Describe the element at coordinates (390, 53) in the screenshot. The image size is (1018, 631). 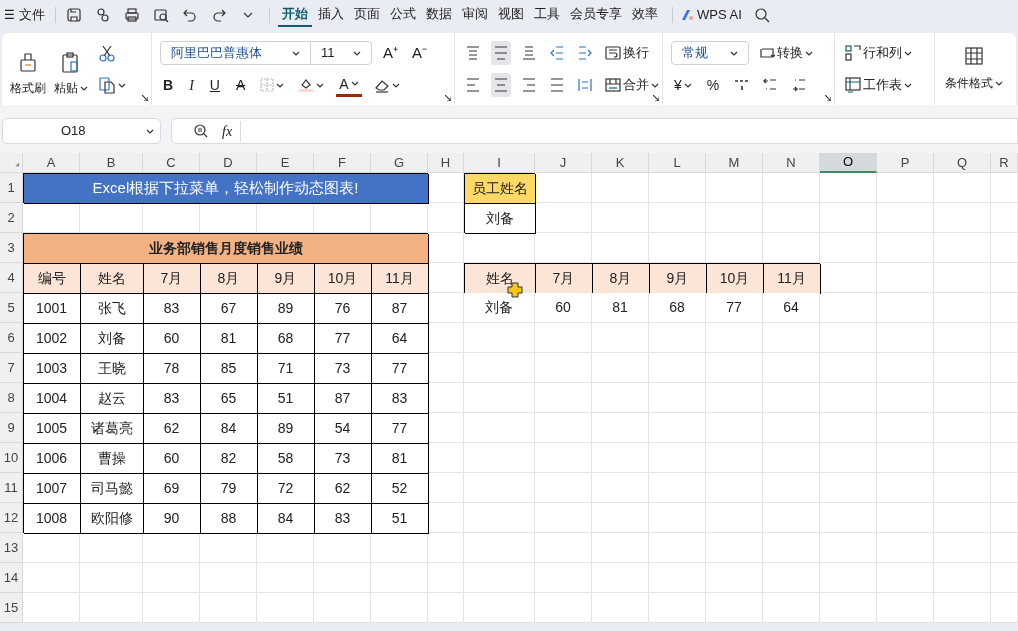
I see `increase-font-size-button: A⁺` at that location.